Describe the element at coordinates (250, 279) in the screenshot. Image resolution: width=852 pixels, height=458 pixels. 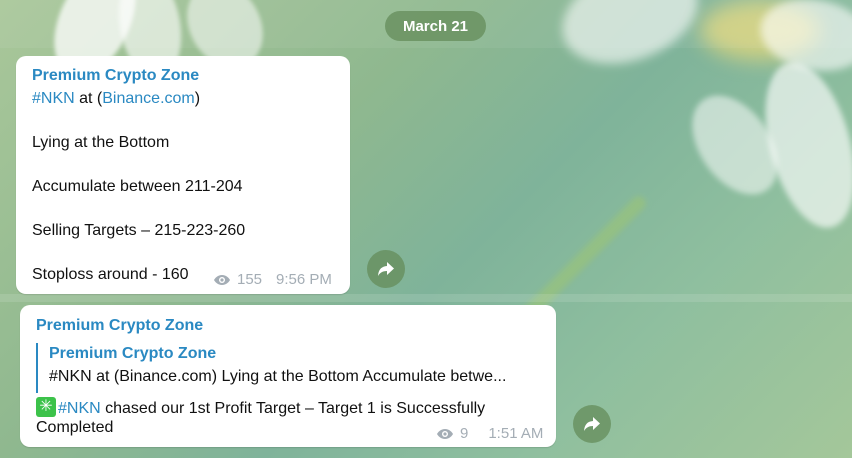
I see `view-count: 155` at that location.